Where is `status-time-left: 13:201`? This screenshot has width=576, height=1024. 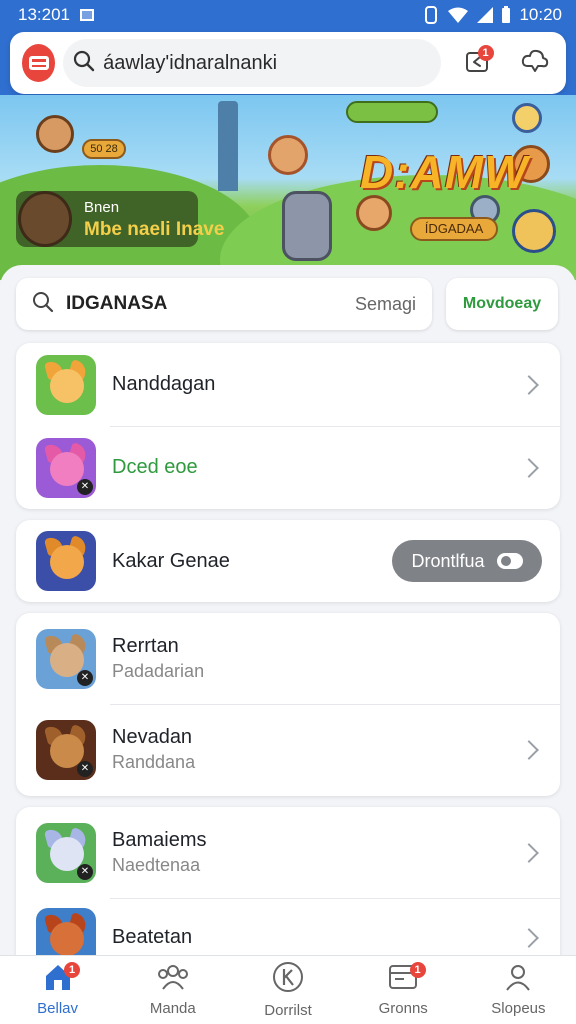 status-time-left: 13:201 is located at coordinates (44, 14).